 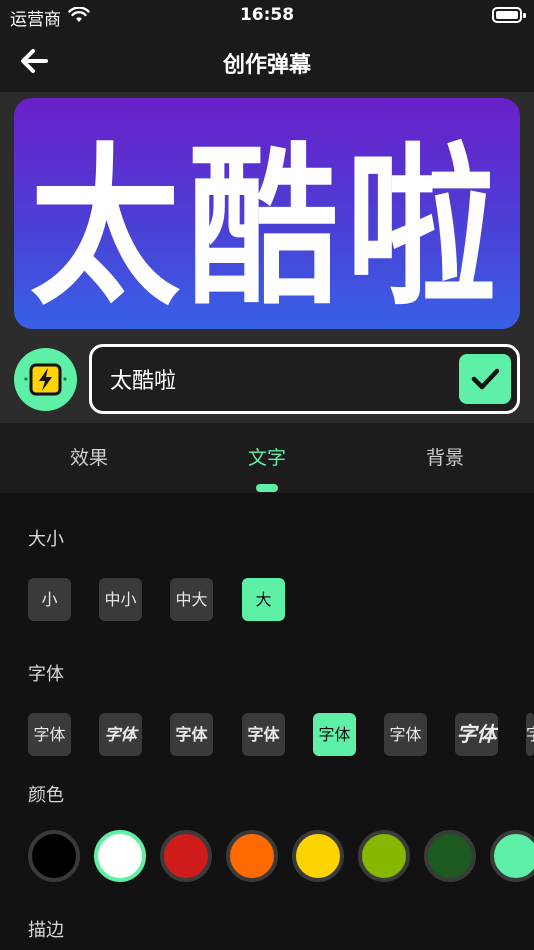 I want to click on tab-text: 文字, so click(x=267, y=458).